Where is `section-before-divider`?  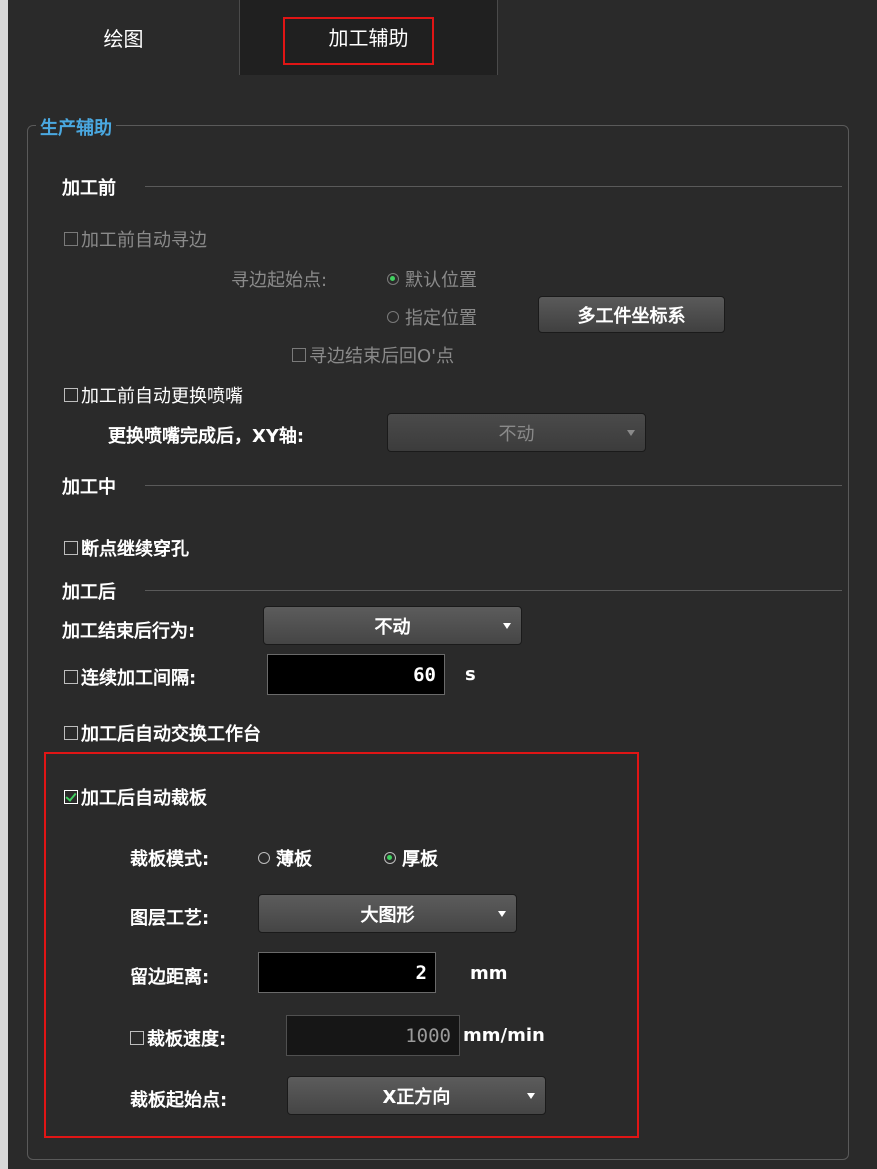 section-before-divider is located at coordinates (493, 186).